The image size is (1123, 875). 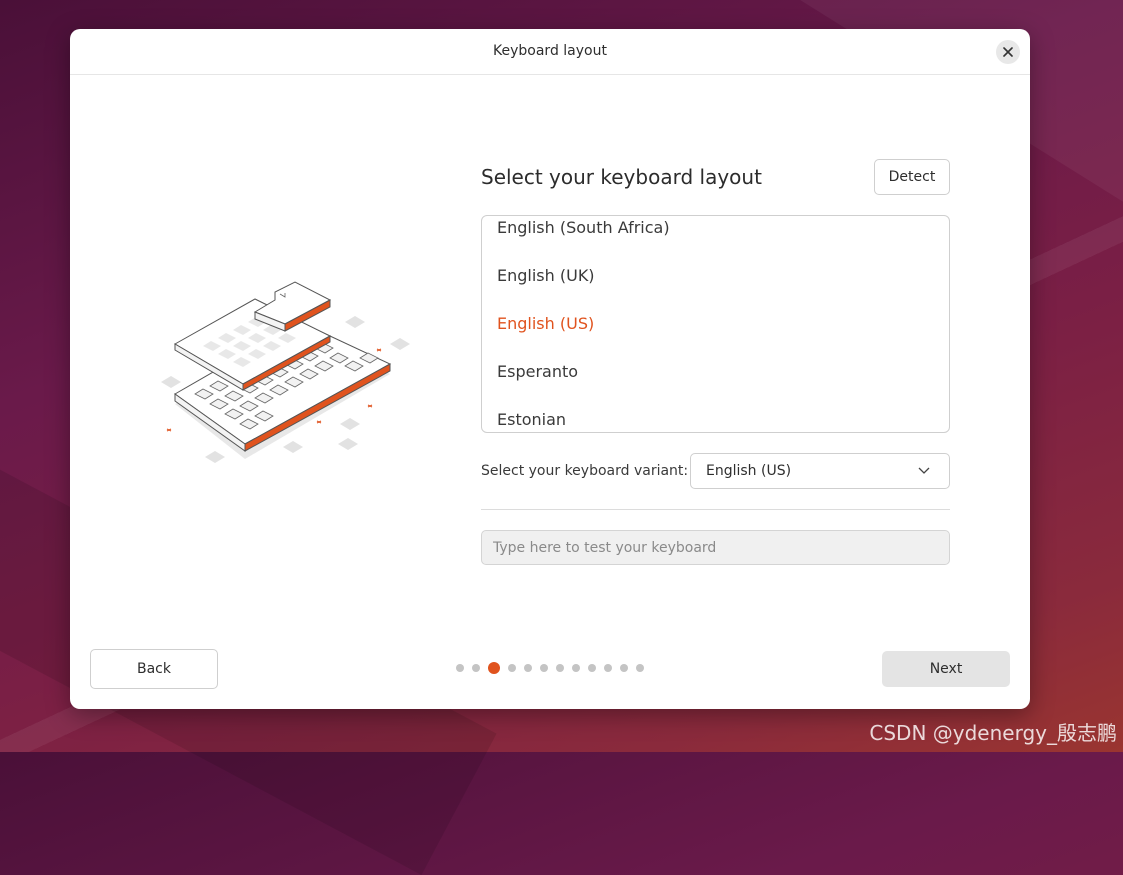 I want to click on list-item: Estonian, so click(x=531, y=419).